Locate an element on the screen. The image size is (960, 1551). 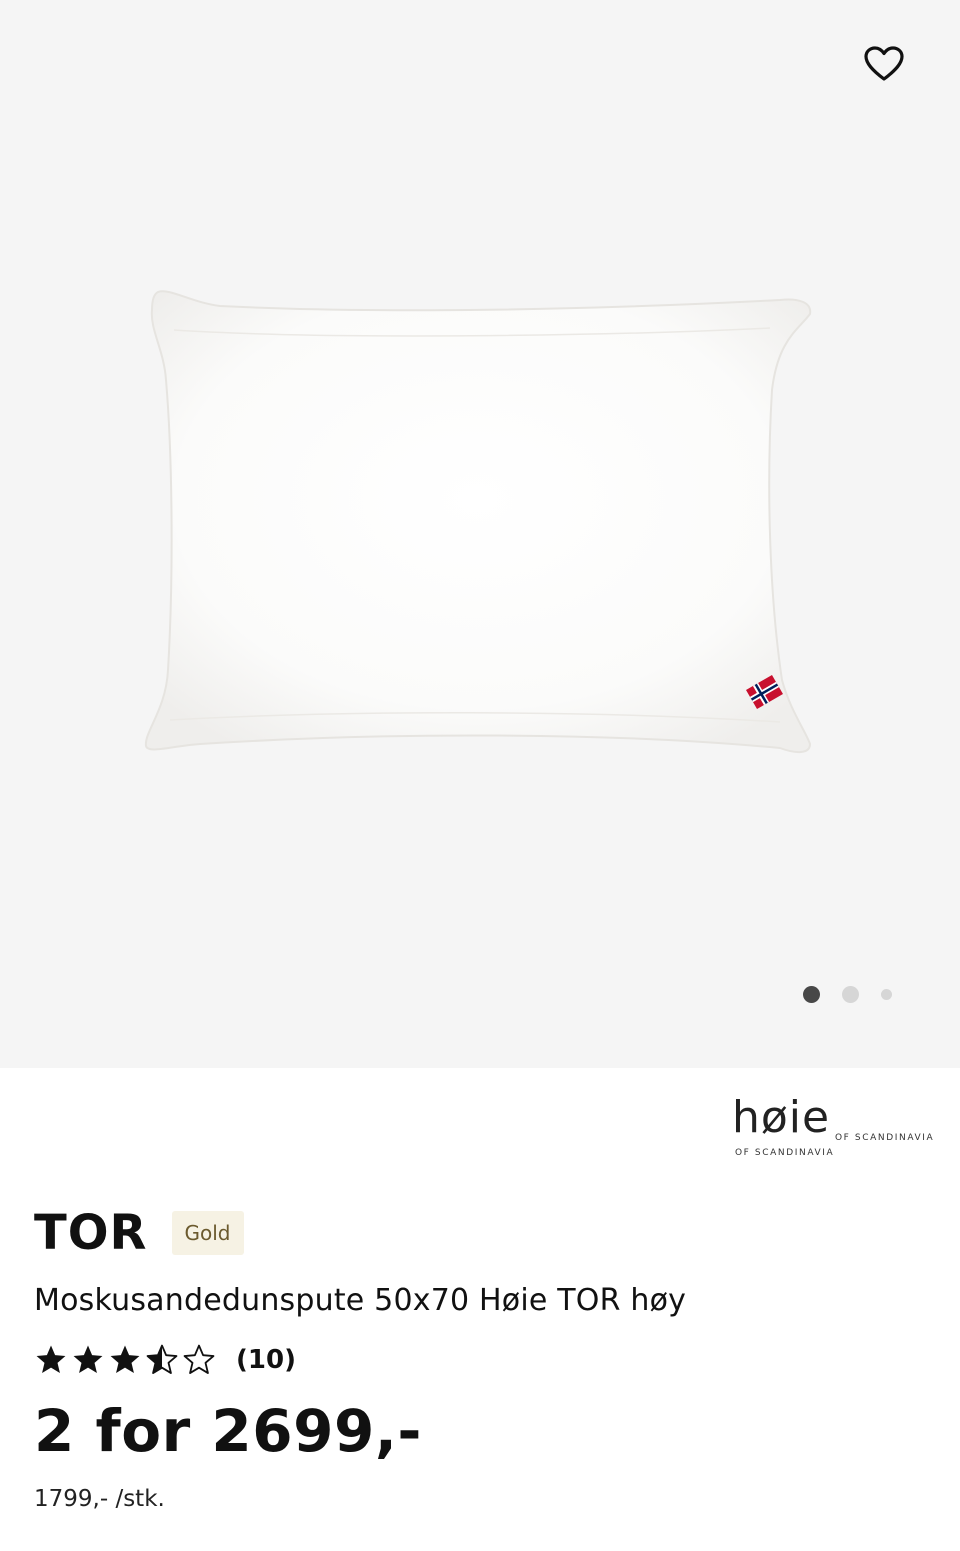
brand-tagline-secondary: OF SCANDINAVIA is located at coordinates (785, 1153).